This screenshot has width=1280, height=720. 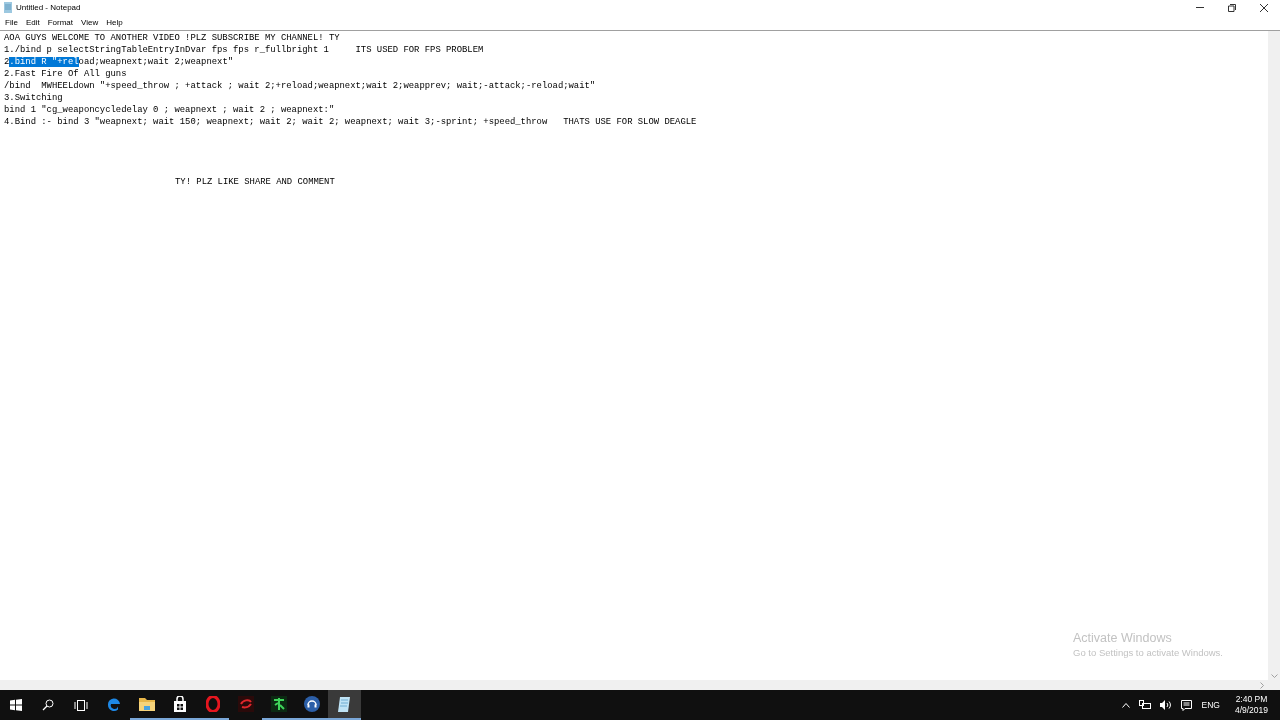 What do you see at coordinates (1126, 705) in the screenshot?
I see `chevron-up-icon` at bounding box center [1126, 705].